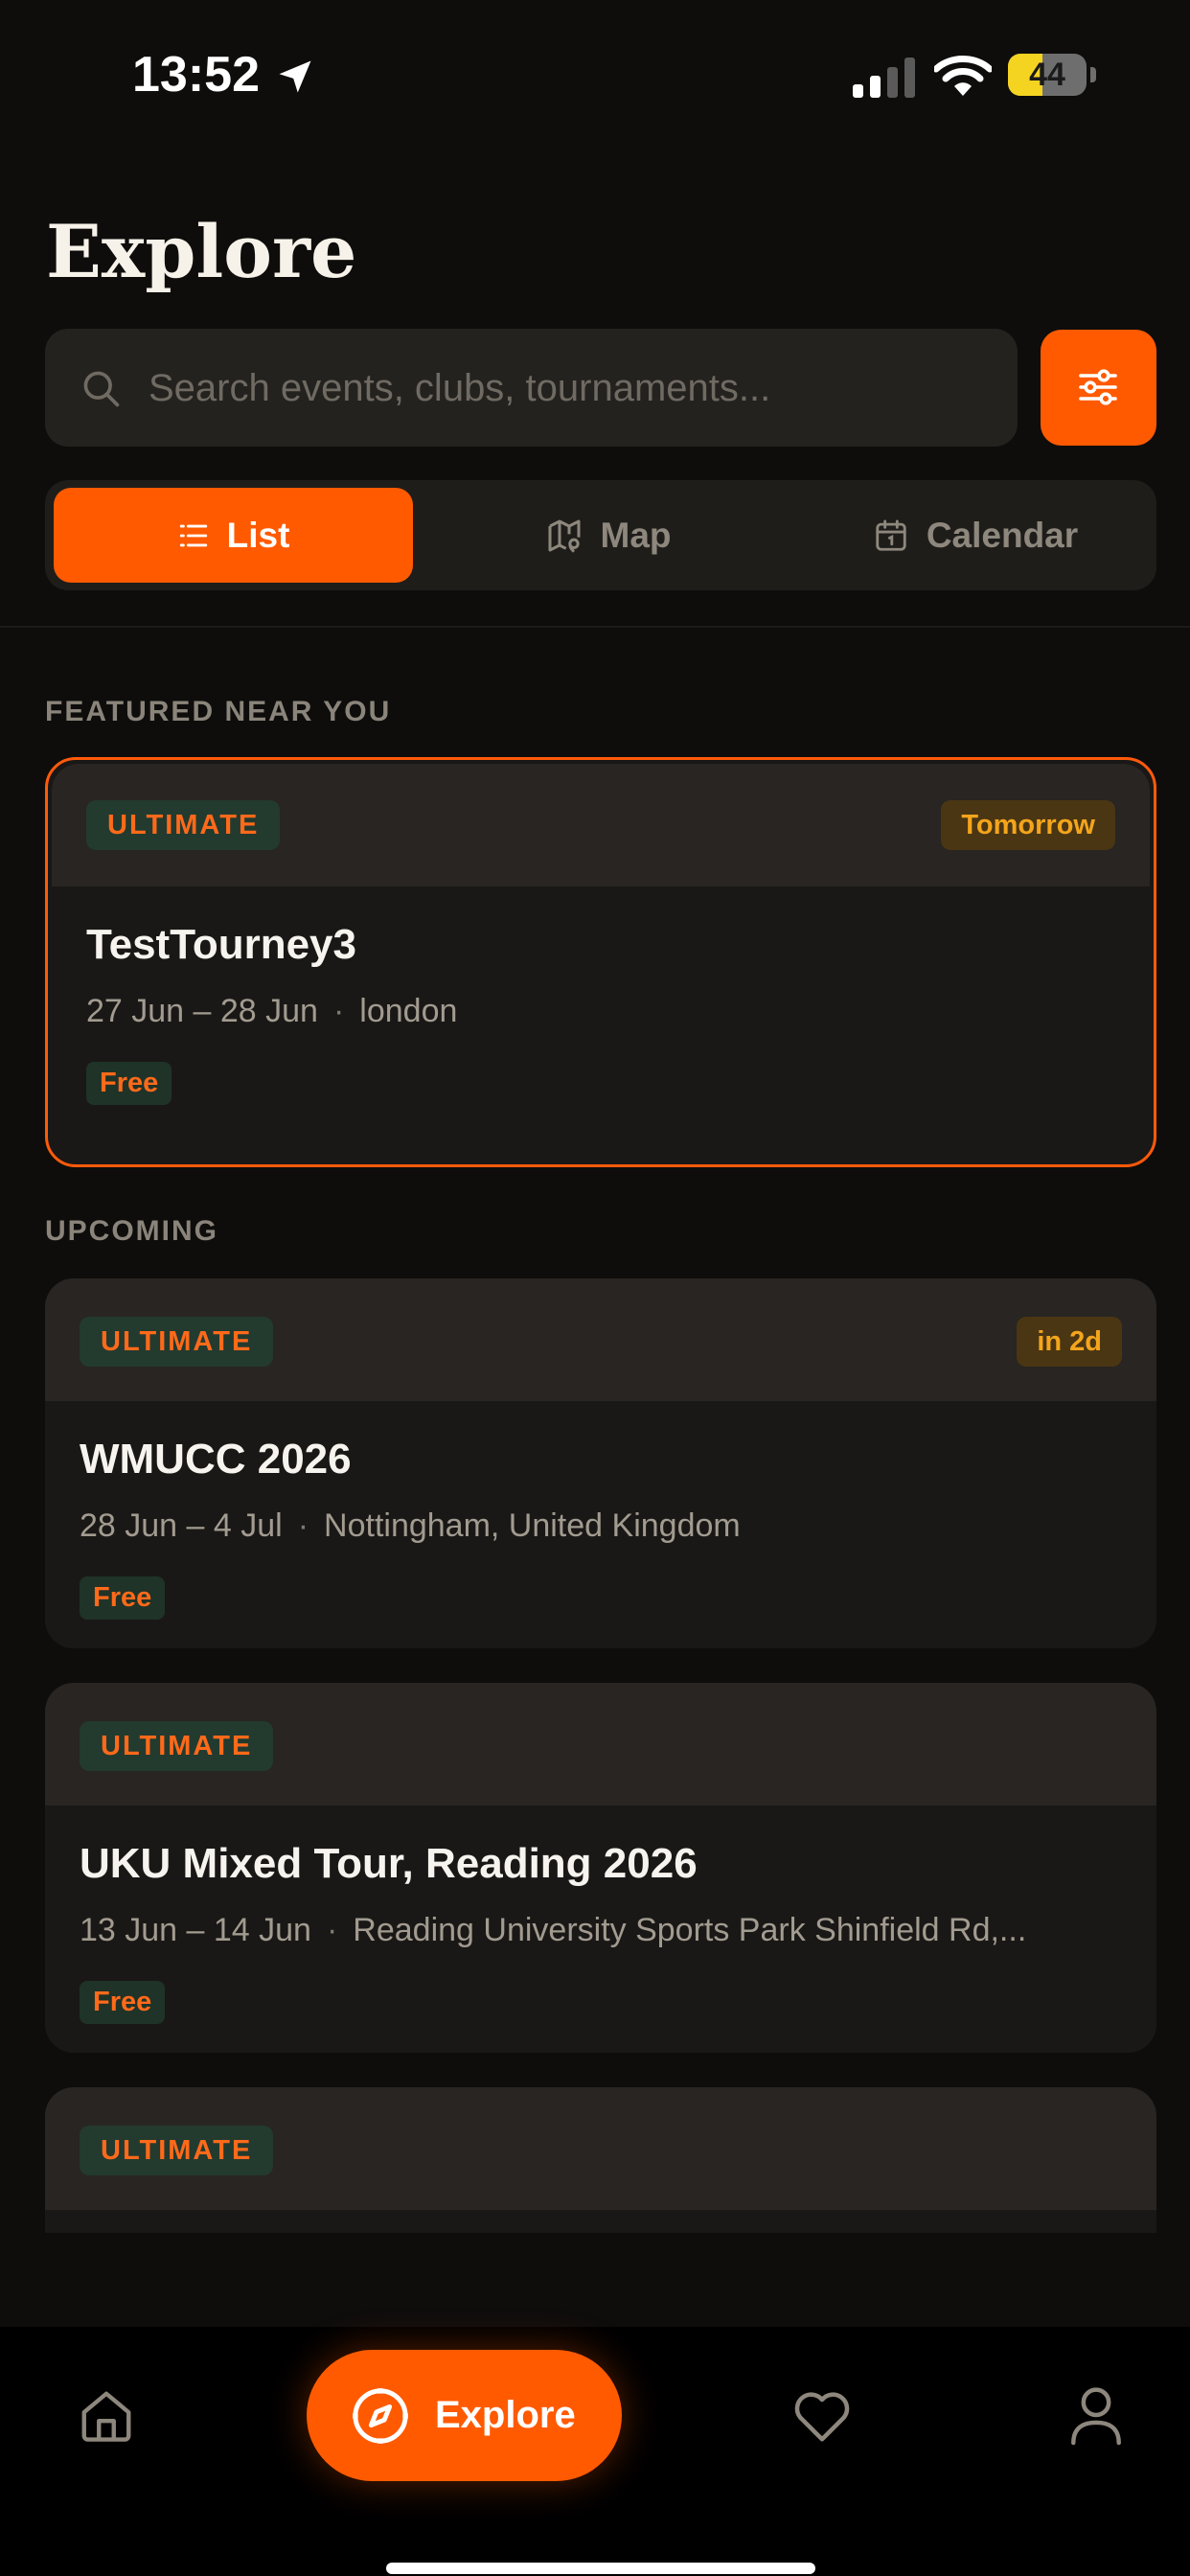  What do you see at coordinates (595, 627) in the screenshot?
I see `header-divider` at bounding box center [595, 627].